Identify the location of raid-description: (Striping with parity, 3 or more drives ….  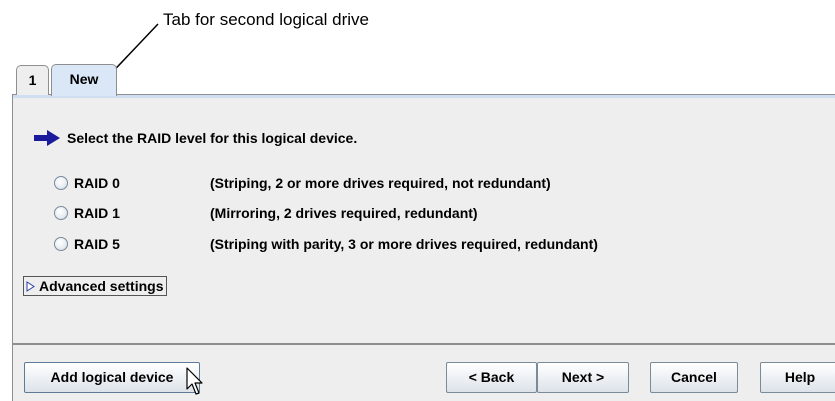
(404, 244).